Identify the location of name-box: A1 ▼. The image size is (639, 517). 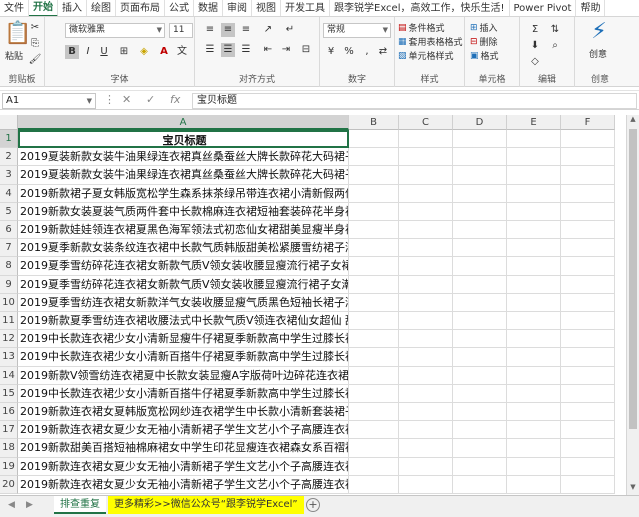
(49, 101).